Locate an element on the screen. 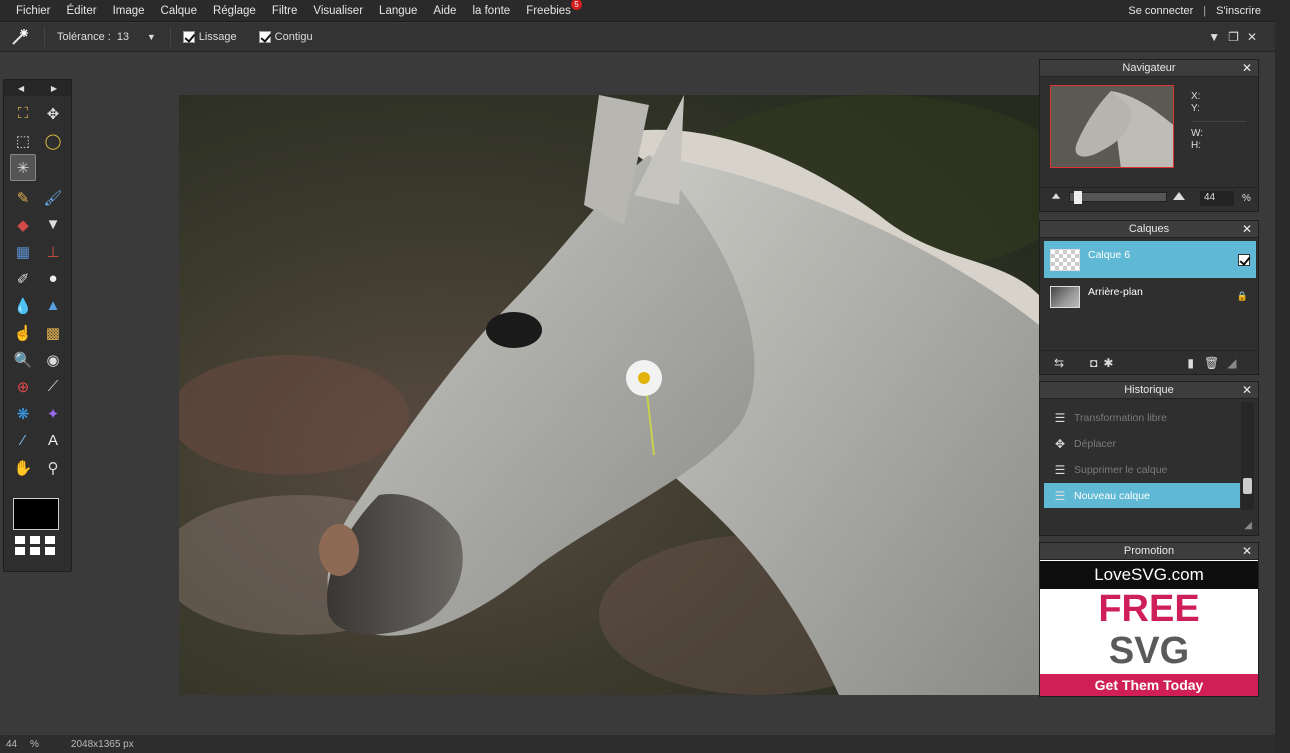  history-item: ☰ Transformation libre is located at coordinates (1142, 417).